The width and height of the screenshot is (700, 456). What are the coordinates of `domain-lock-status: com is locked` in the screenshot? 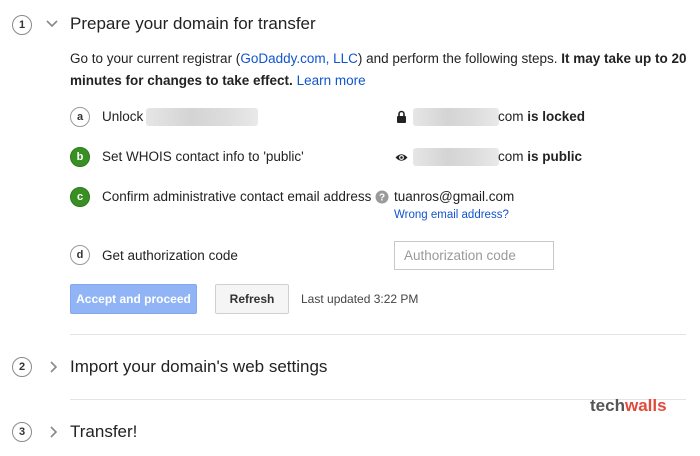 It's located at (542, 116).